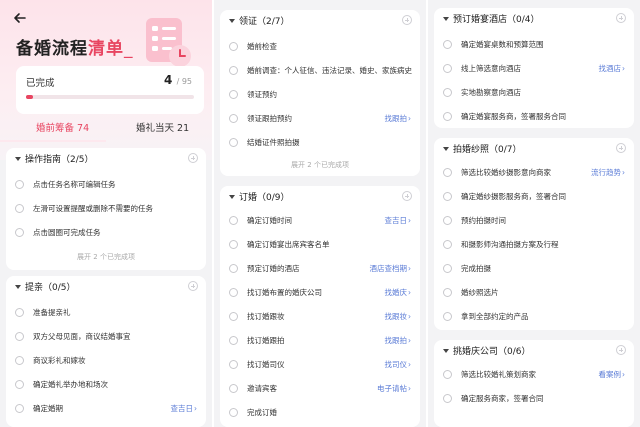 This screenshot has width=640, height=427. What do you see at coordinates (534, 149) in the screenshot?
I see `section-header: 拍婚纱照（0/7）` at bounding box center [534, 149].